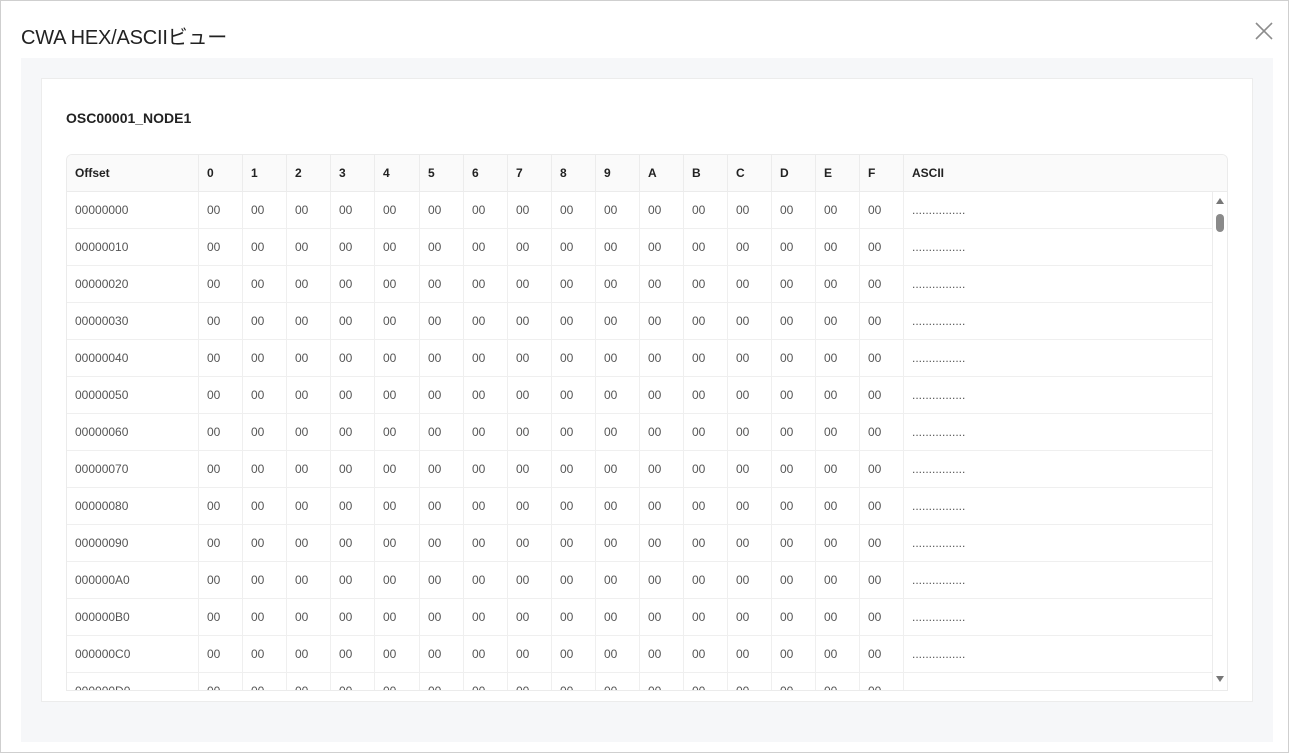 Image resolution: width=1289 pixels, height=753 pixels. I want to click on scroll-thumb, so click(1220, 223).